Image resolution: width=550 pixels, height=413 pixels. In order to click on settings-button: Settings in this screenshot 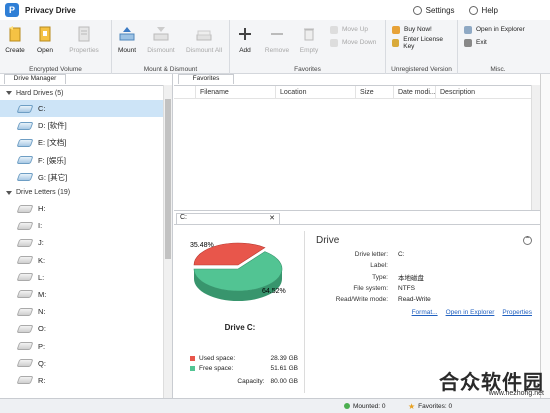, I will do `click(433, 10)`.